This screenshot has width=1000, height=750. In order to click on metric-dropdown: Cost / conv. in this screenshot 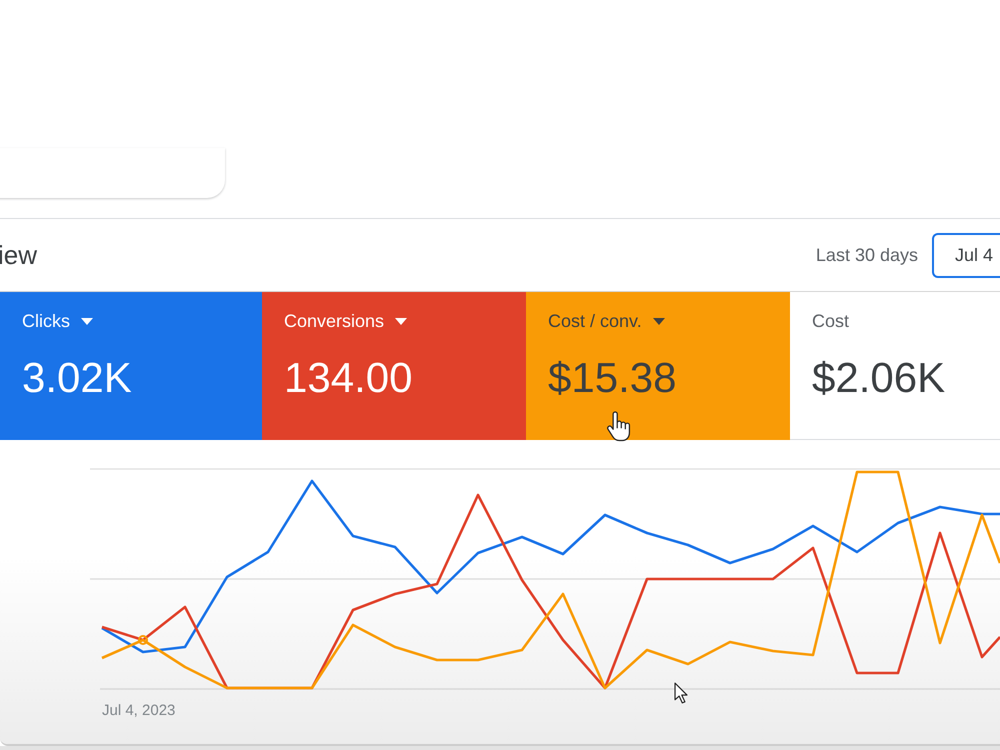, I will do `click(606, 321)`.